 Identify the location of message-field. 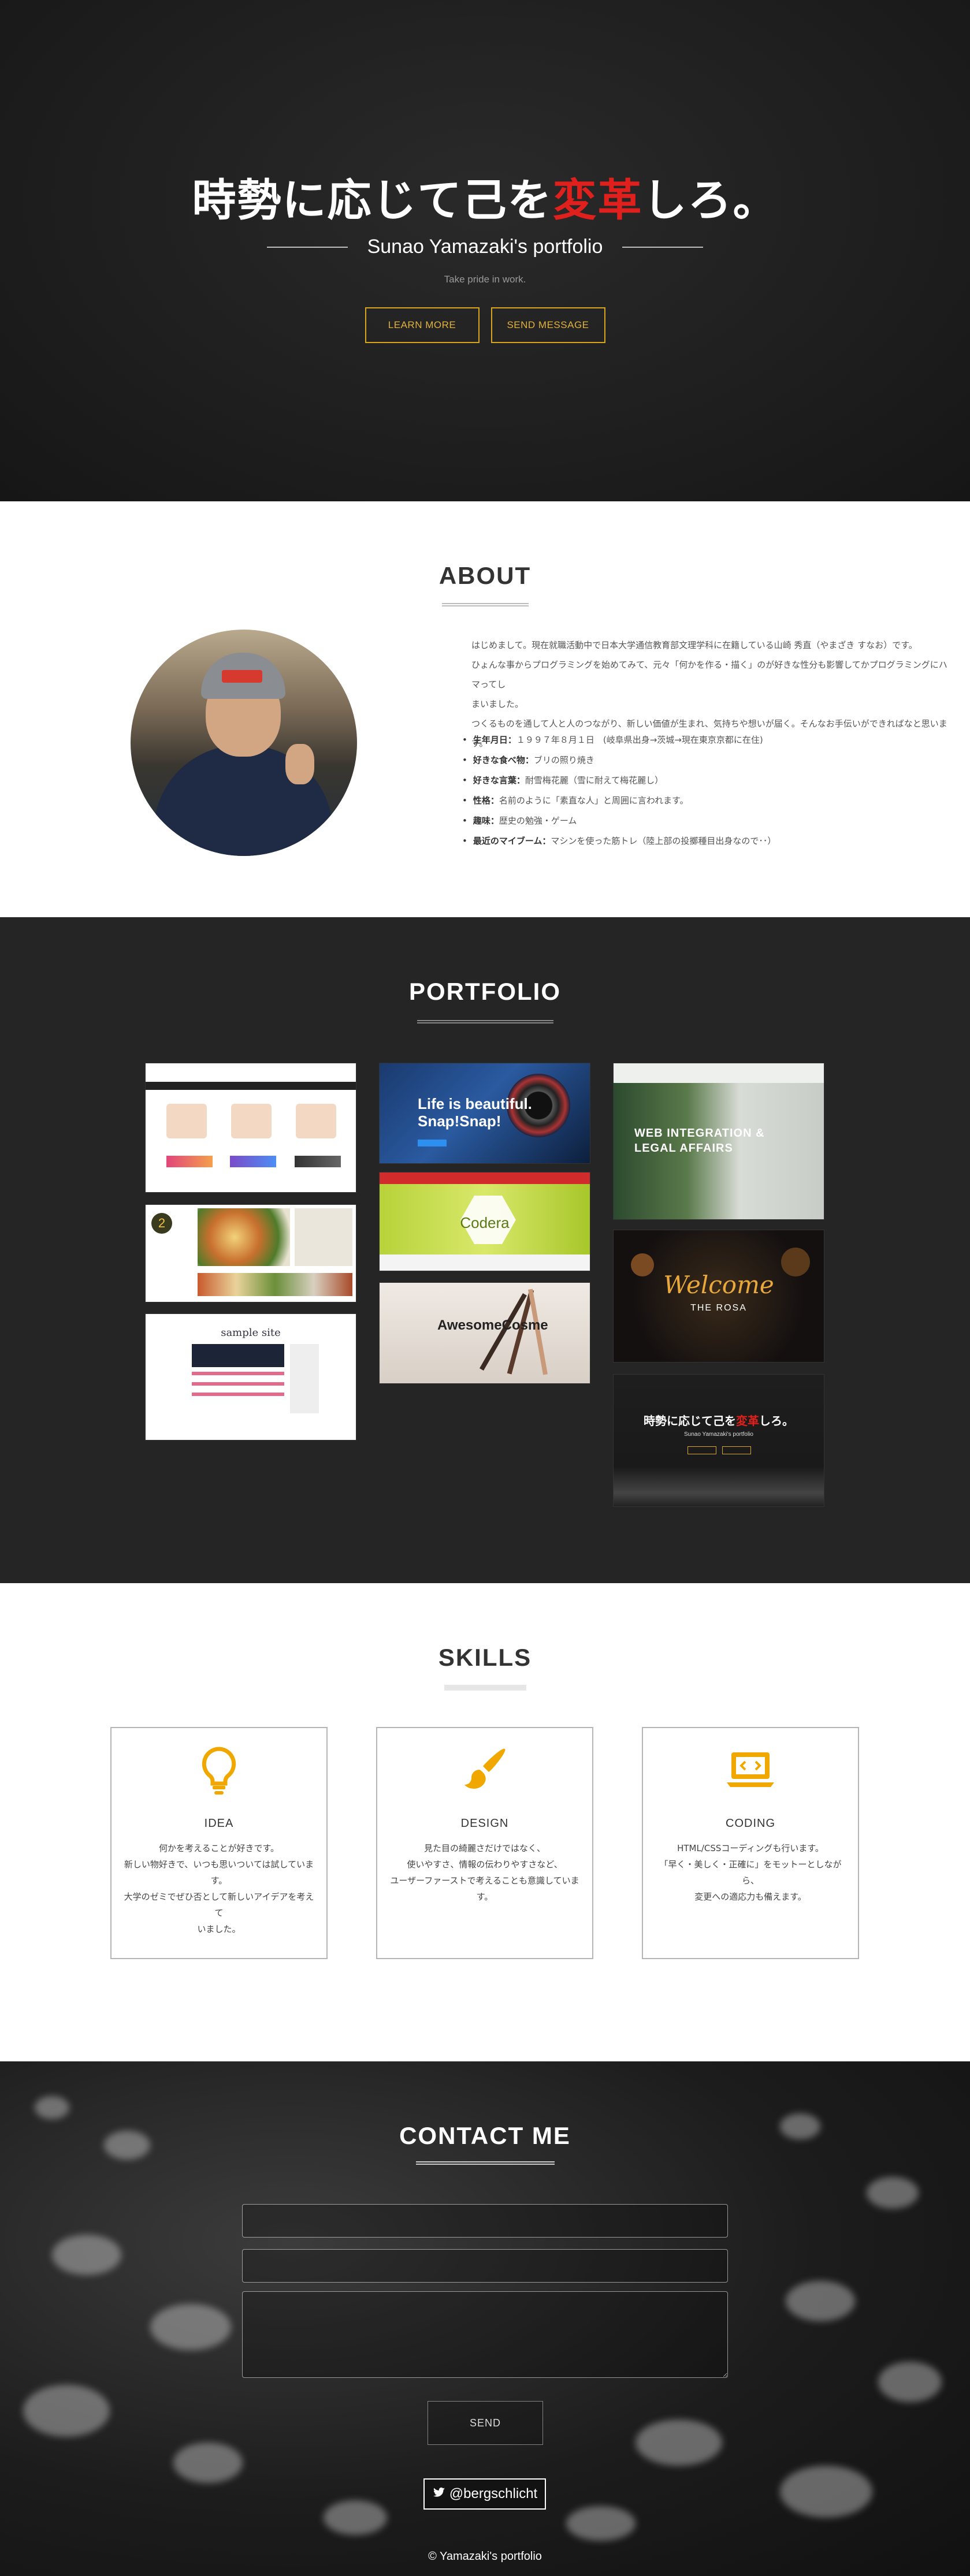
(485, 2334).